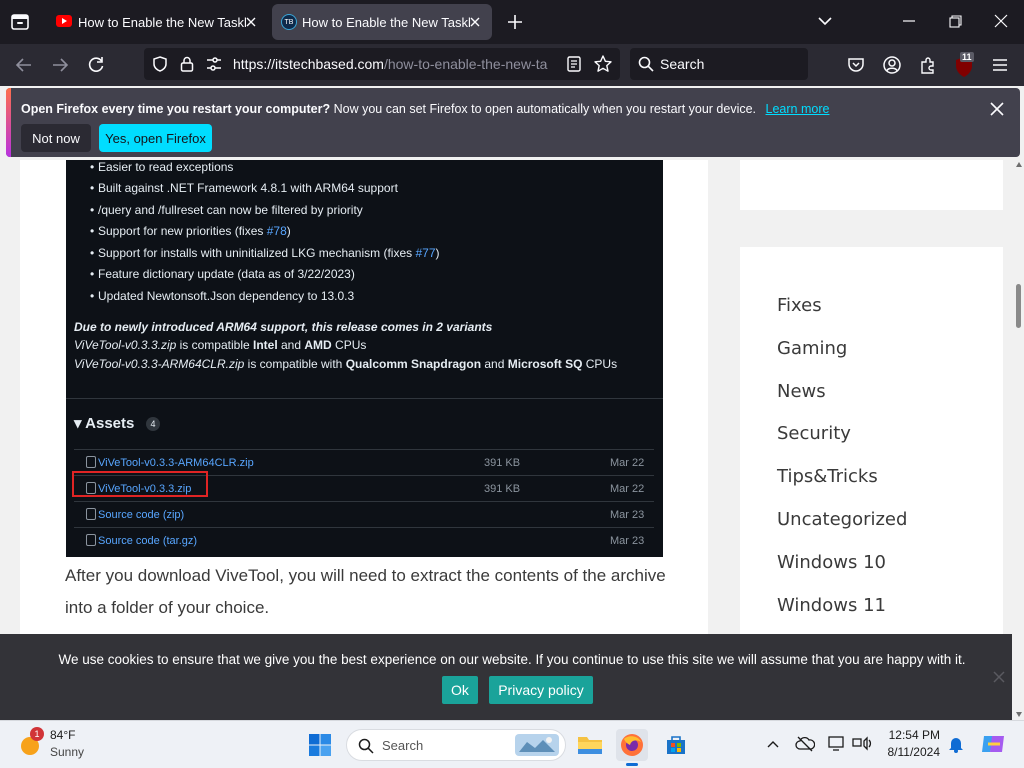  Describe the element at coordinates (967, 65) in the screenshot. I see `ublock-extension-icon: 11` at that location.